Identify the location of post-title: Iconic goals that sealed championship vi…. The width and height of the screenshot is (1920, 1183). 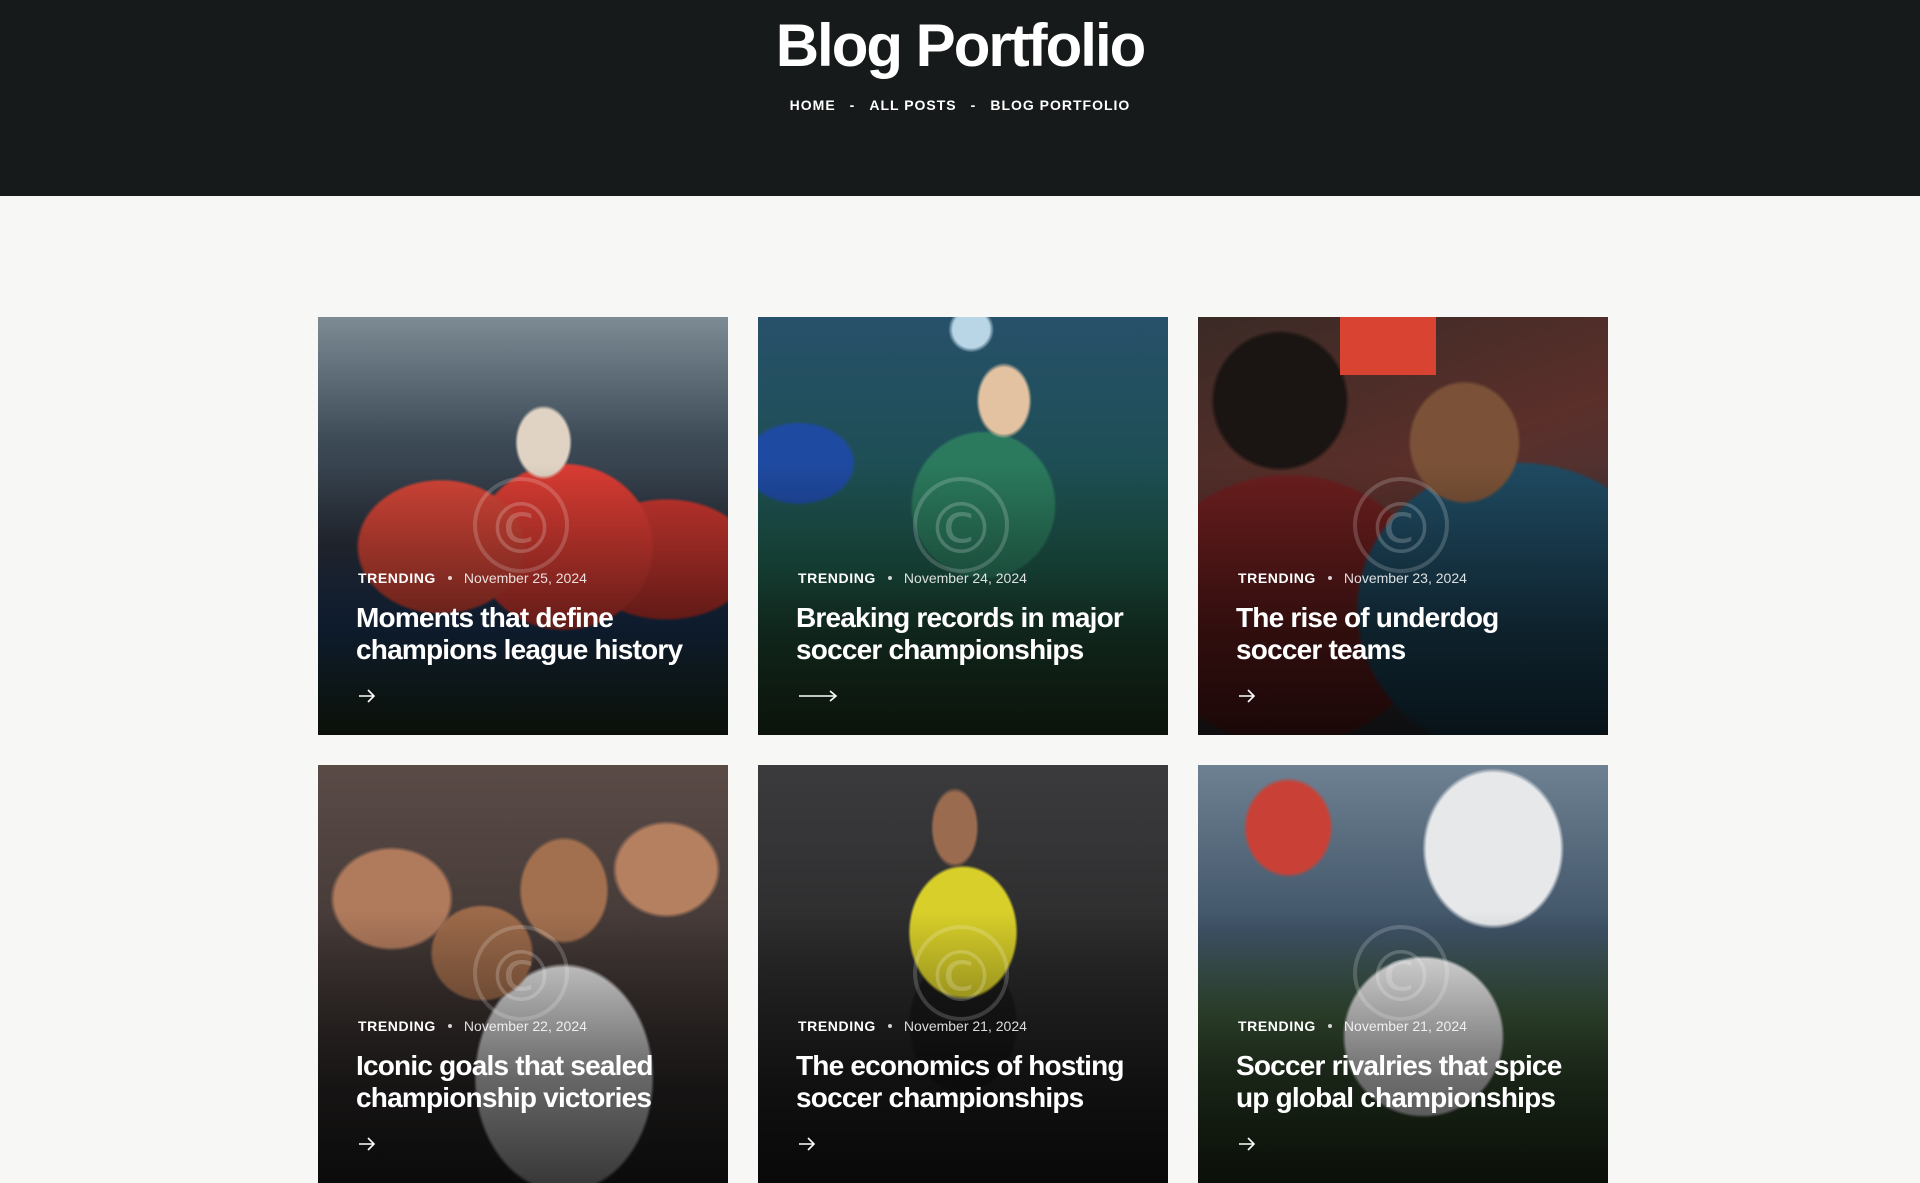
(528, 1082).